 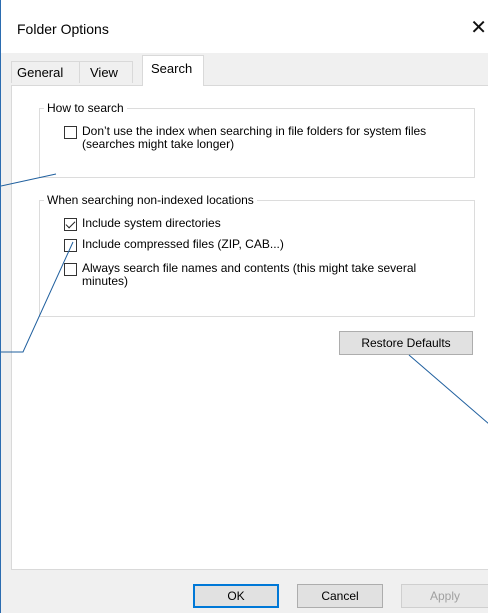 What do you see at coordinates (70, 269) in the screenshot?
I see `search-contents-checkbox` at bounding box center [70, 269].